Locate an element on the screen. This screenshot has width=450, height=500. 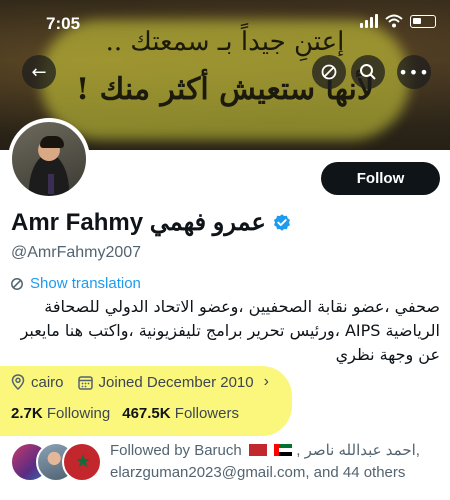
back-button: ← is located at coordinates (39, 72).